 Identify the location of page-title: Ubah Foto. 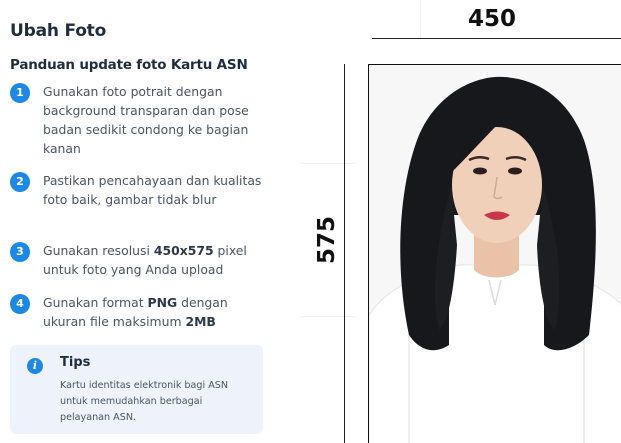
(58, 31).